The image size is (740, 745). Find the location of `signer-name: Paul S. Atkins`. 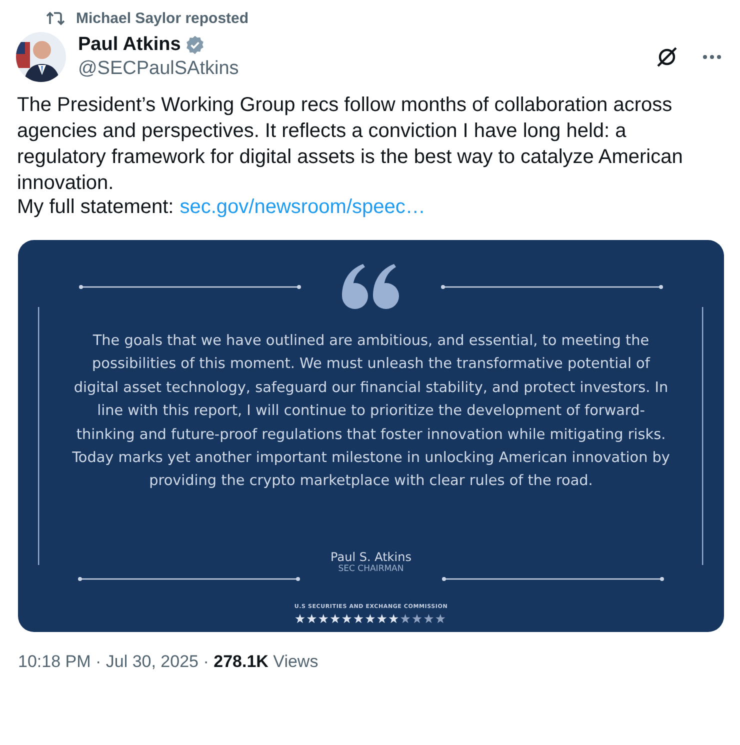

signer-name: Paul S. Atkins is located at coordinates (371, 557).